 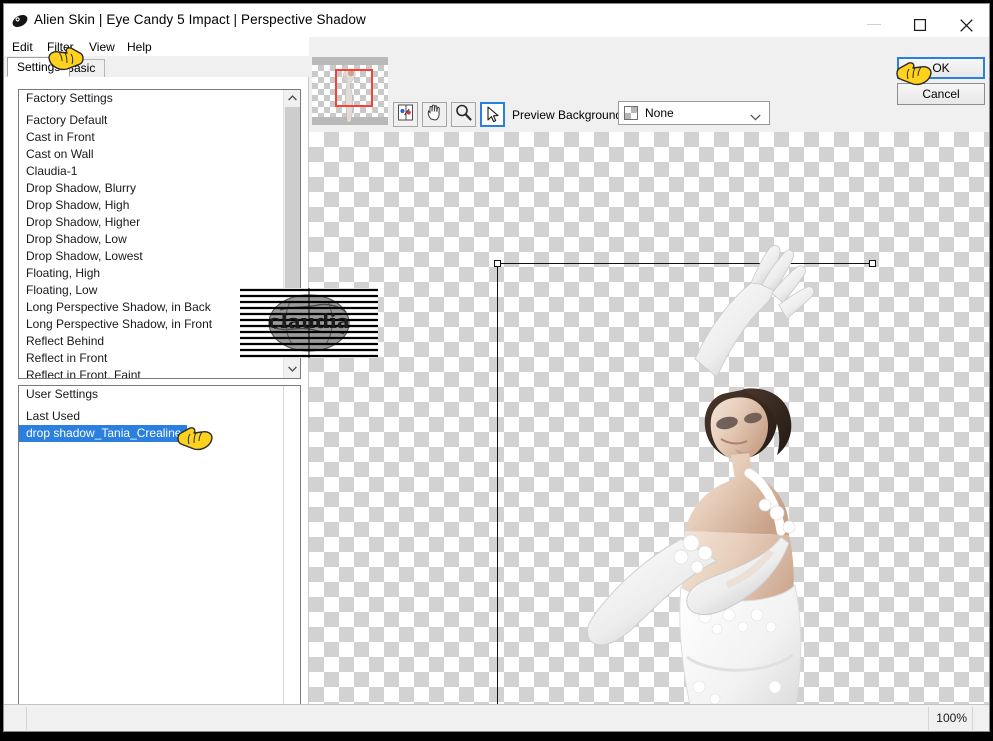 What do you see at coordinates (151, 273) in the screenshot?
I see `list-item: Floating, High` at bounding box center [151, 273].